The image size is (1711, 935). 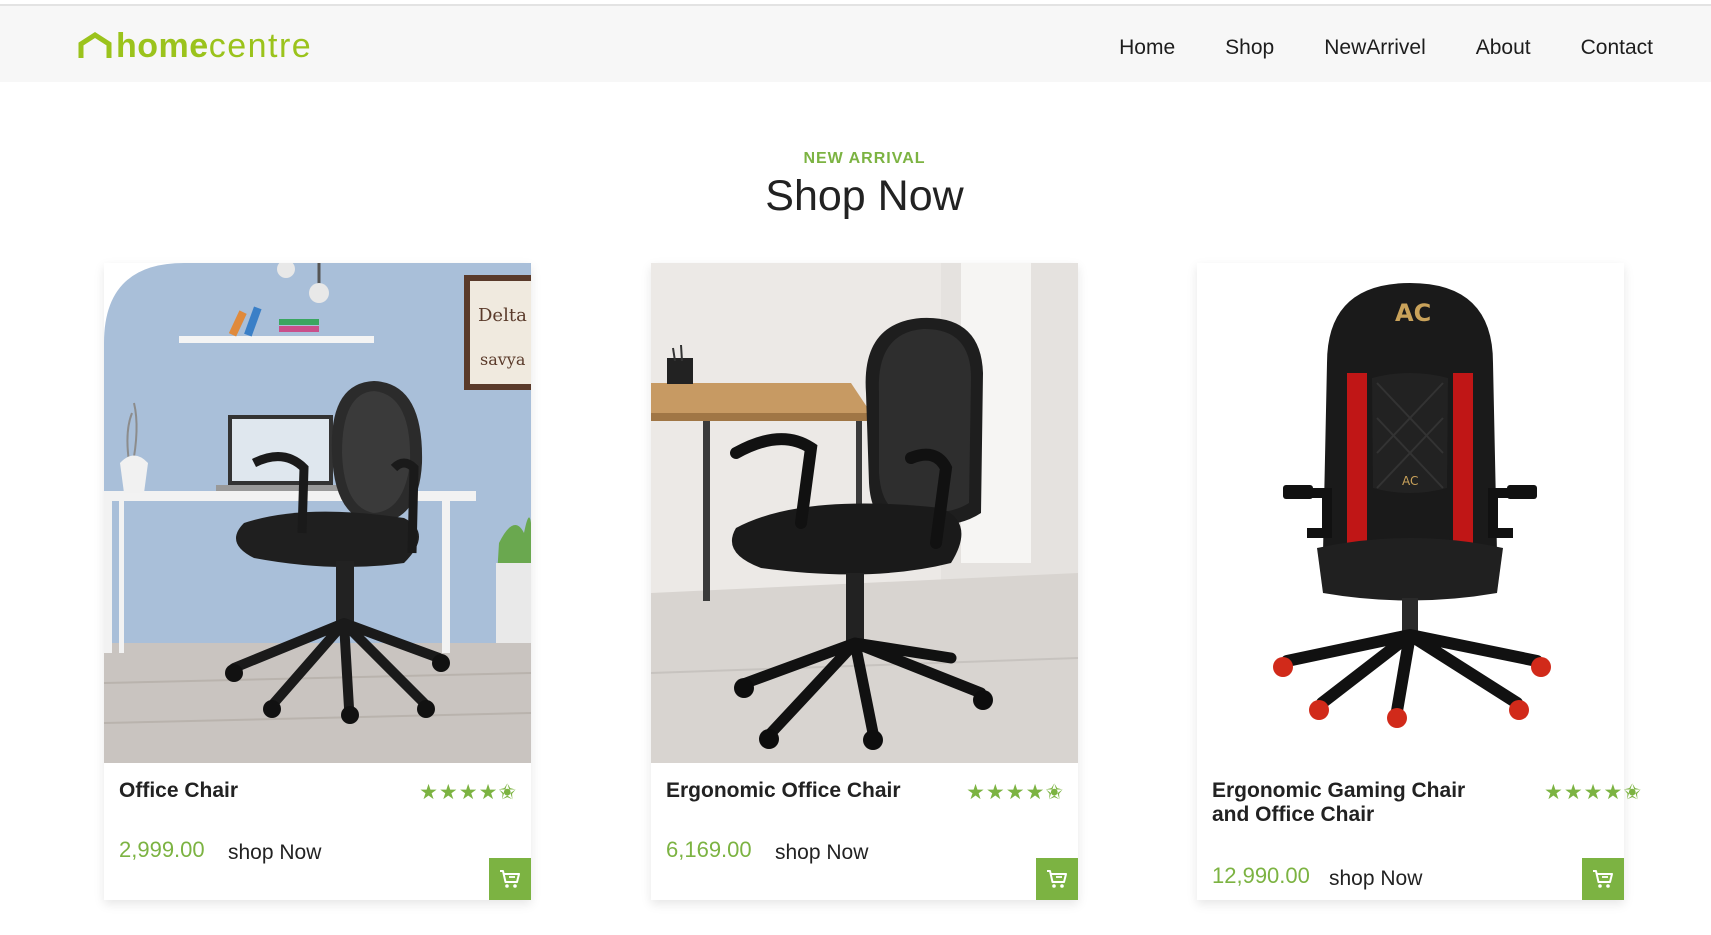 What do you see at coordinates (864, 196) in the screenshot?
I see `section-title: Shop Now` at bounding box center [864, 196].